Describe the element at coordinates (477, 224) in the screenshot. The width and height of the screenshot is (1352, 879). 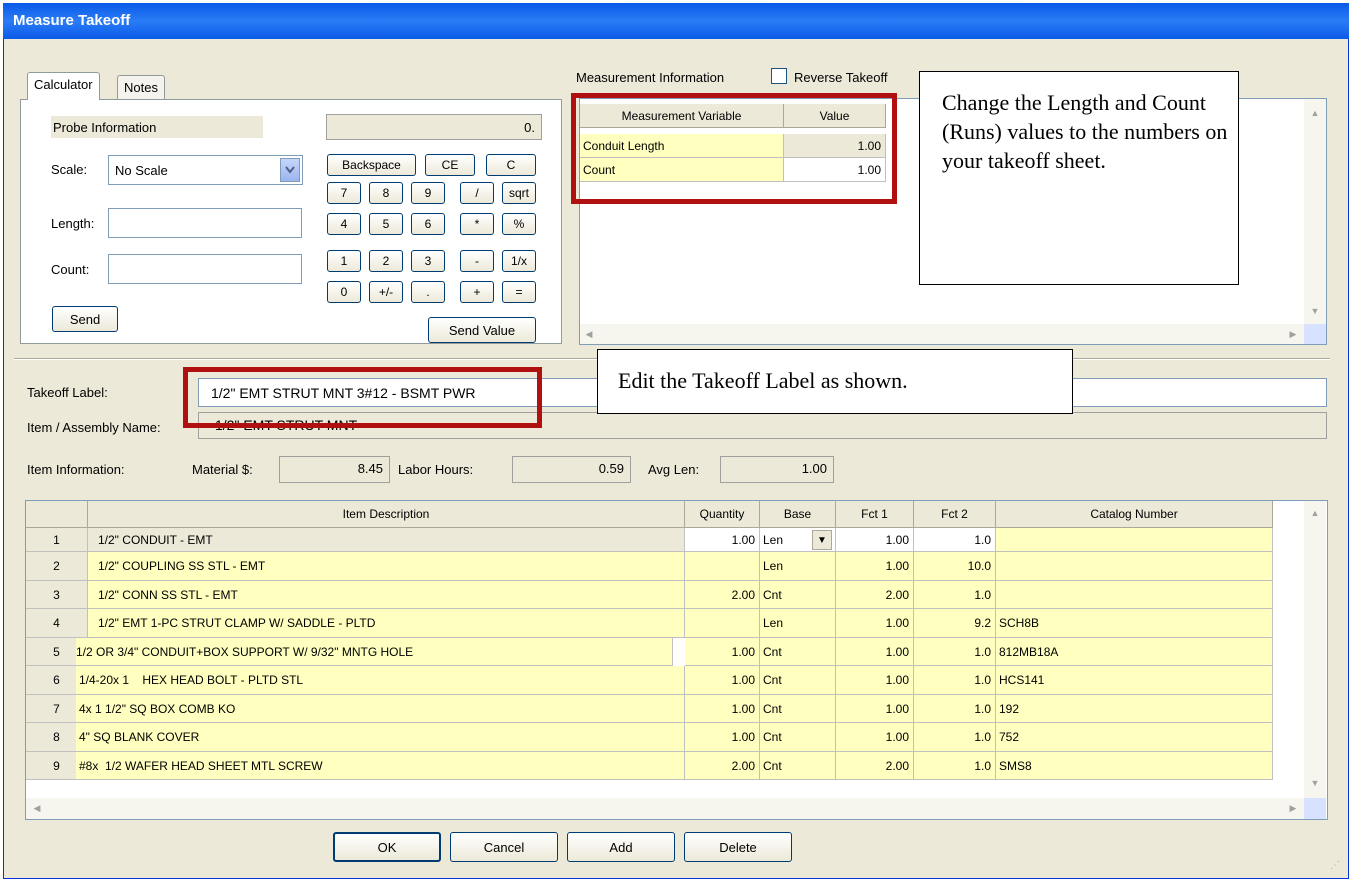
I see `key-multiply: *` at that location.